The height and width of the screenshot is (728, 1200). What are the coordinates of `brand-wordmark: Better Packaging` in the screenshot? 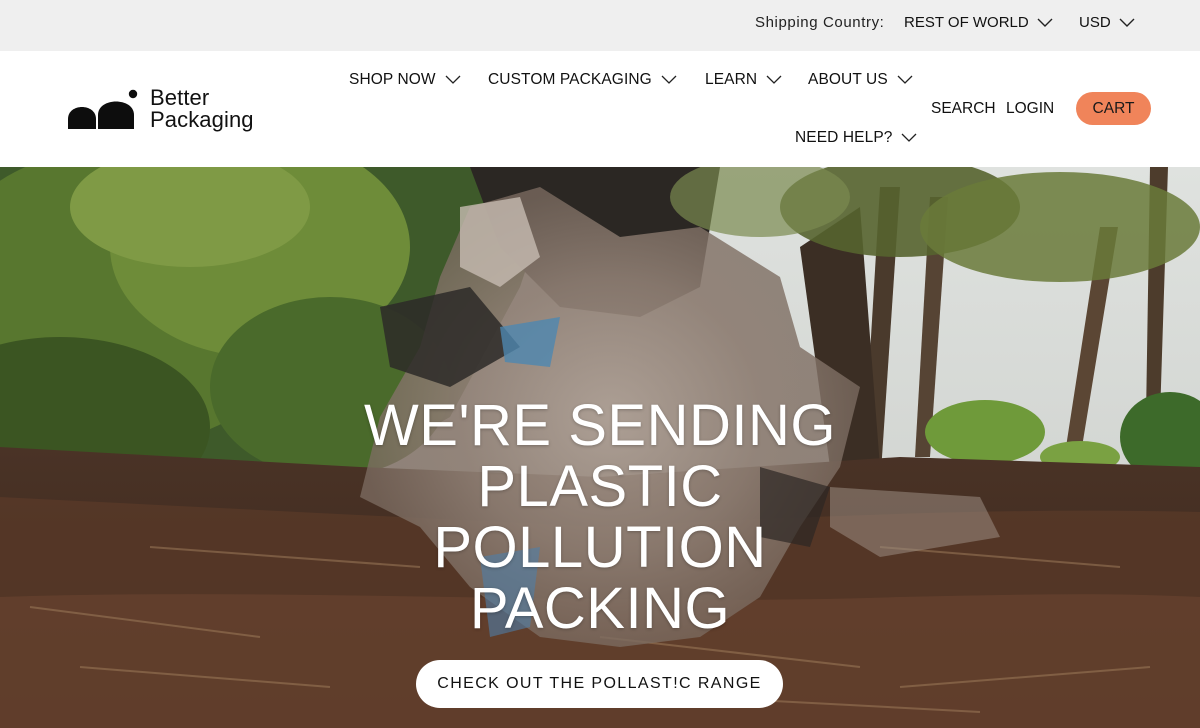 It's located at (202, 109).